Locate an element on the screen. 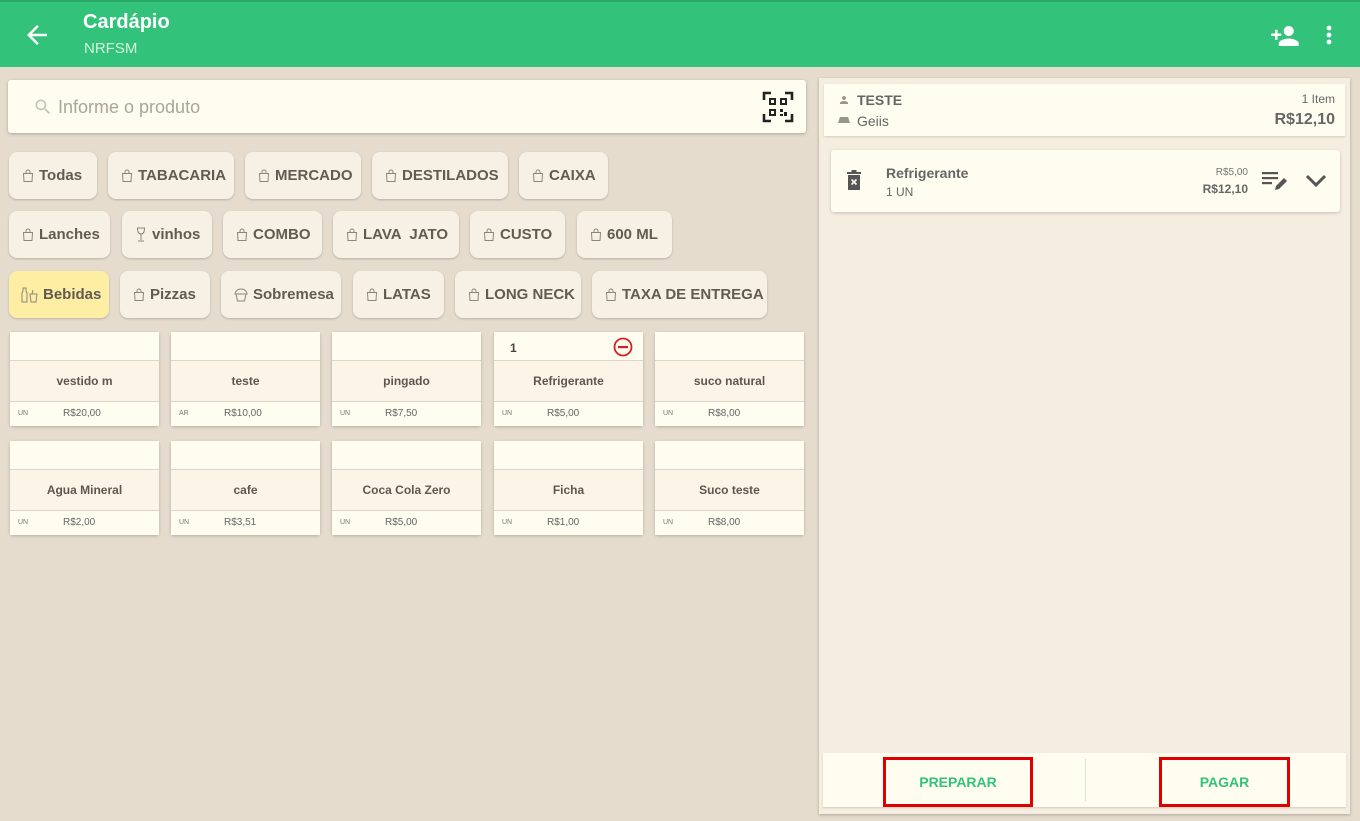  category-label: Sobremesa is located at coordinates (293, 294).